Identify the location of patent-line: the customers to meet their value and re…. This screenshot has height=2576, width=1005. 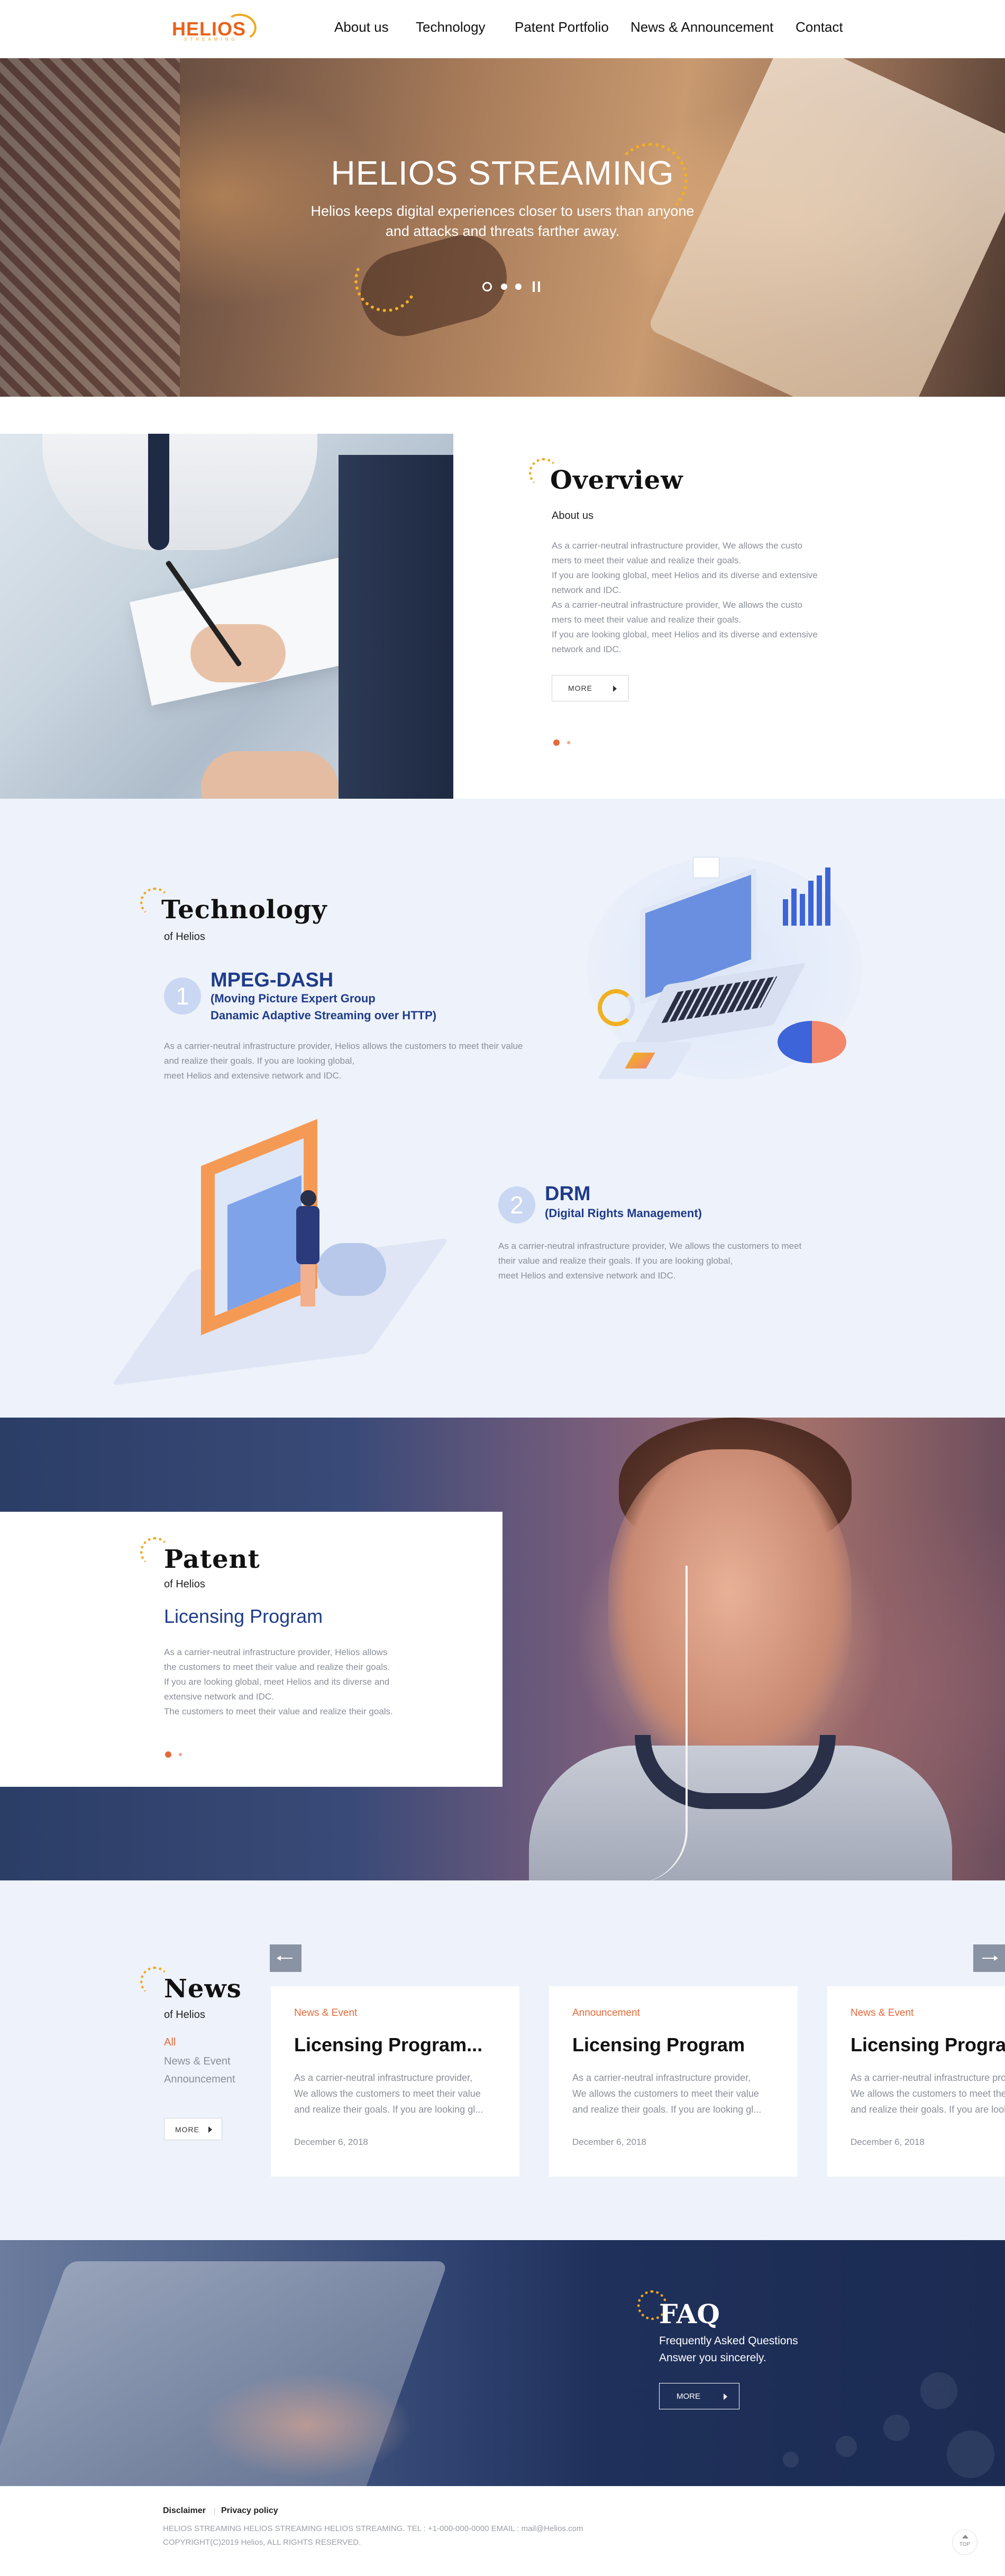
(277, 1667).